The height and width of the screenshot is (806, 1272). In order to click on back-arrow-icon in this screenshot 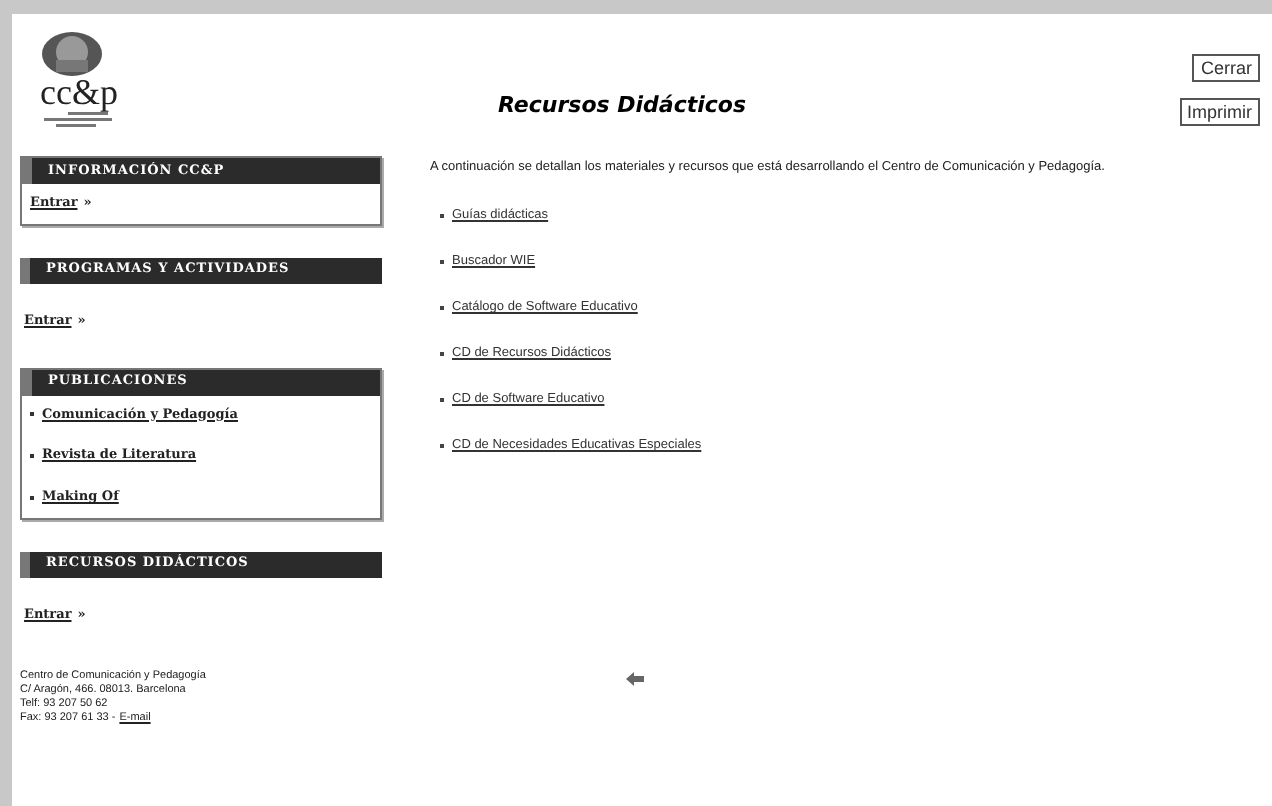, I will do `click(635, 679)`.